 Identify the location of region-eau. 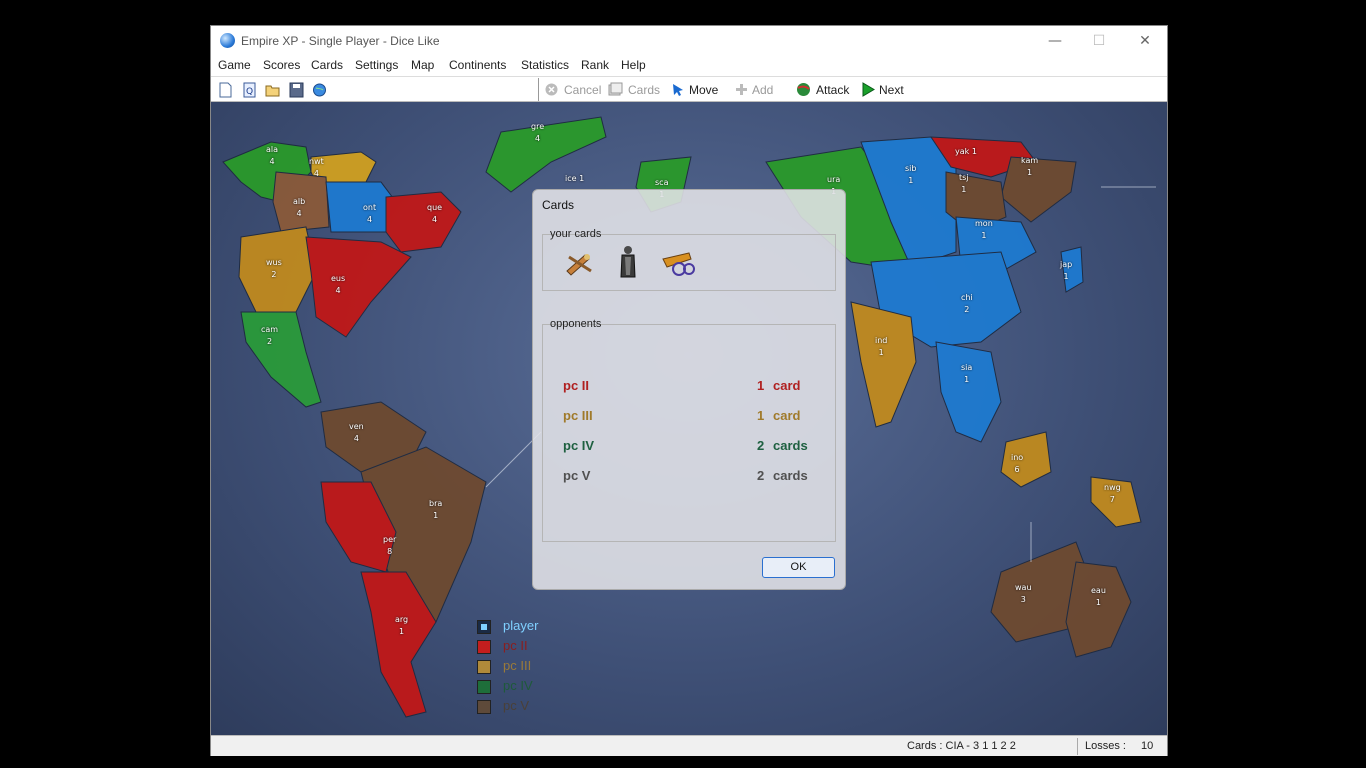
(1098, 609).